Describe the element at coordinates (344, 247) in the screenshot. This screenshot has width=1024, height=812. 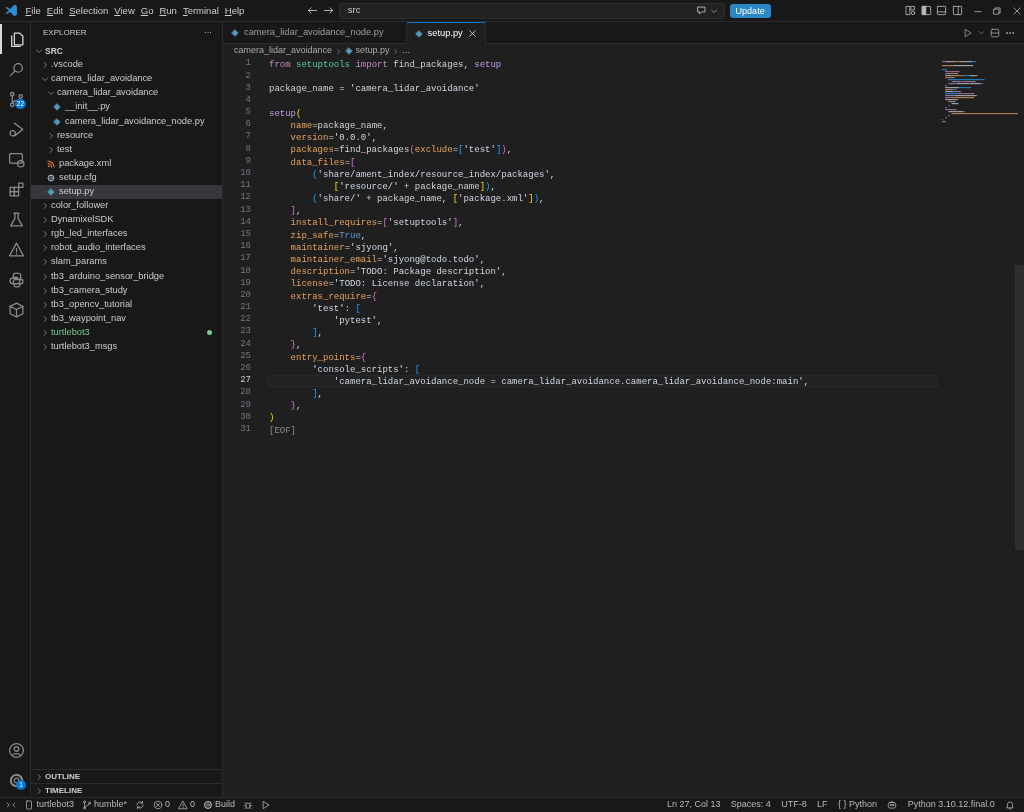
I see `code-line: maintainer='sjyong',` at that location.